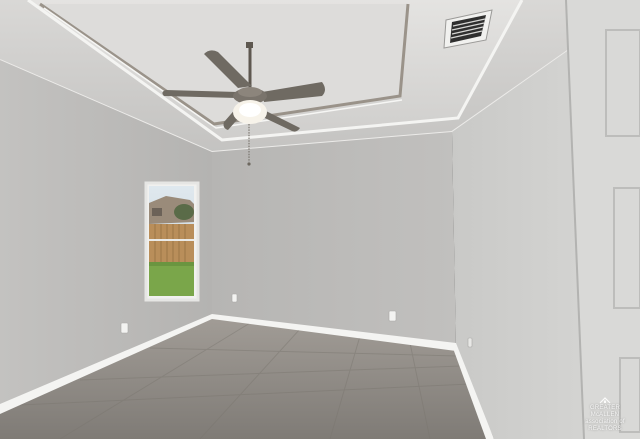  What do you see at coordinates (605, 425) in the screenshot?
I see `watermark-line2: association of REALTORS` at bounding box center [605, 425].